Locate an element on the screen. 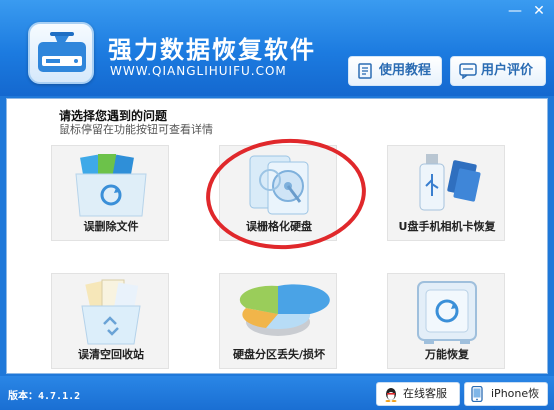 This screenshot has height=410, width=554. qq-penguin-icon is located at coordinates (391, 395).